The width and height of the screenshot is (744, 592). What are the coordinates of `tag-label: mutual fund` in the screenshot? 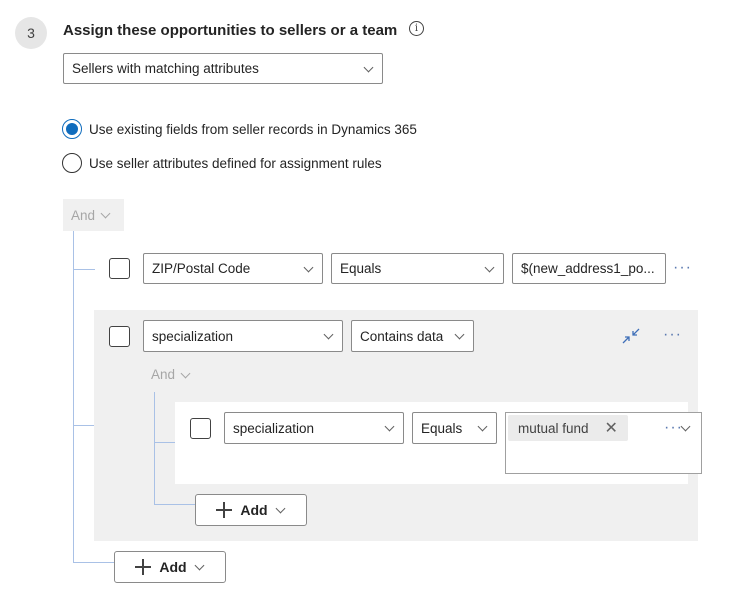 It's located at (553, 428).